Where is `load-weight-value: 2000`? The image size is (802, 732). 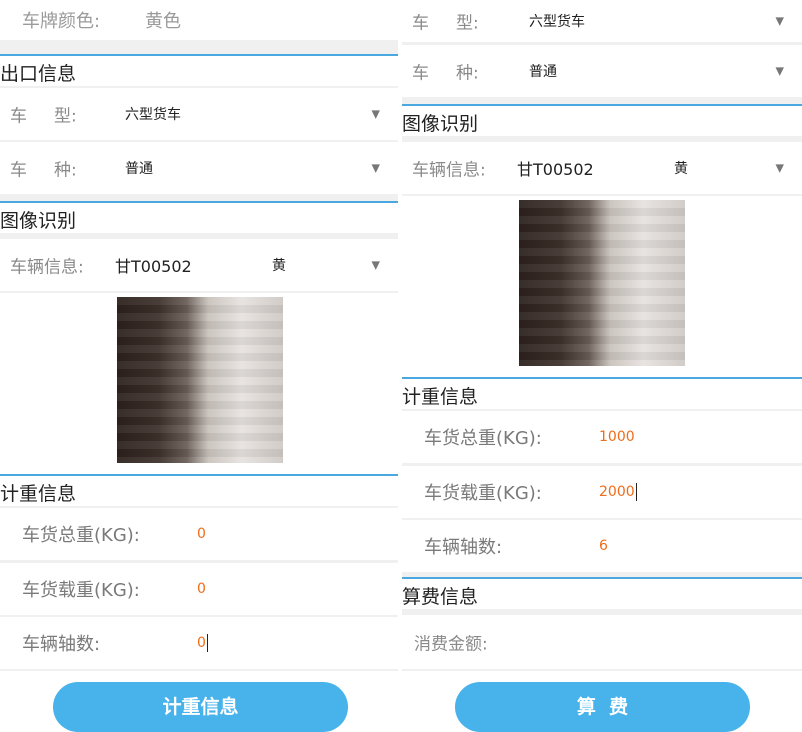 load-weight-value: 2000 is located at coordinates (617, 492).